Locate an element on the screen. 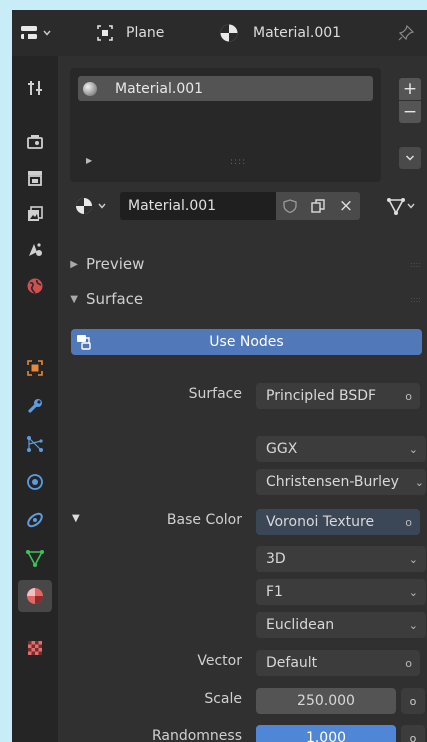  tab-particles is located at coordinates (35, 444).